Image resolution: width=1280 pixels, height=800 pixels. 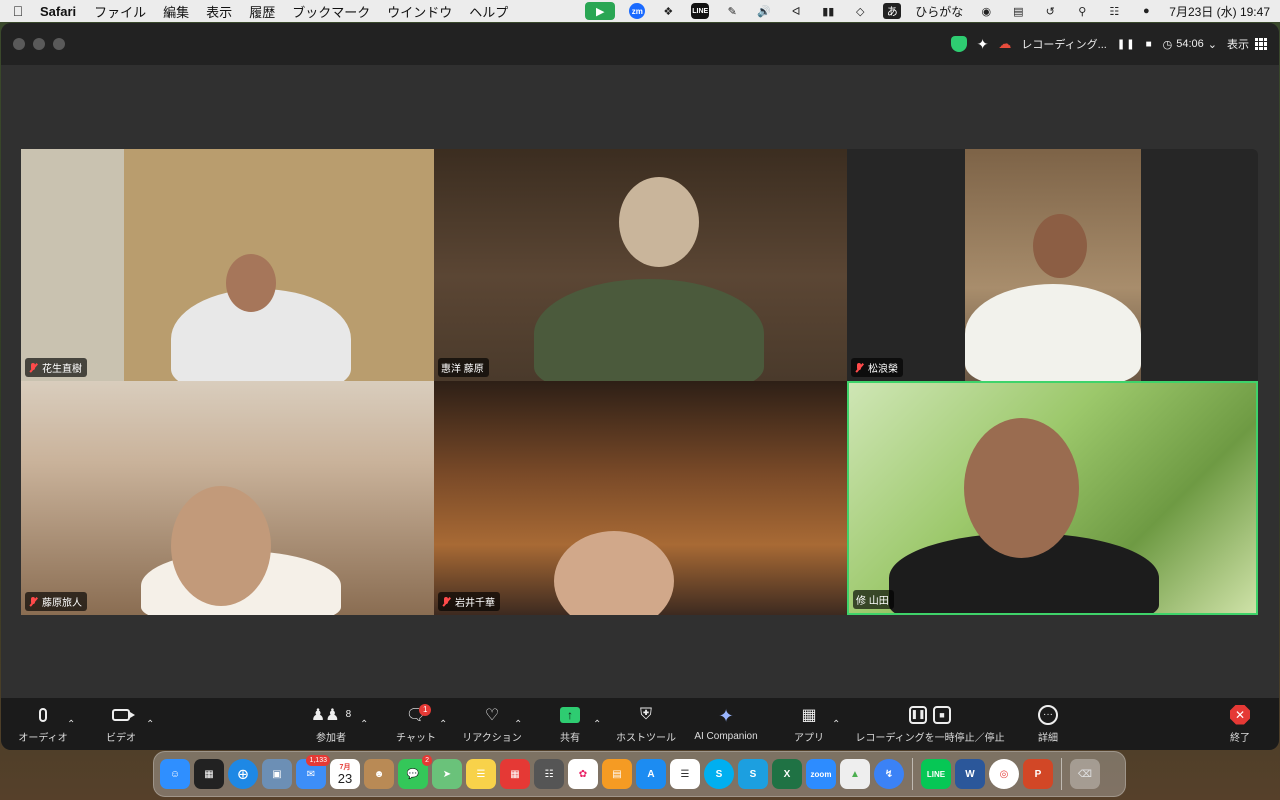 What do you see at coordinates (277, 774) in the screenshot?
I see `preview-icon: ▣` at bounding box center [277, 774].